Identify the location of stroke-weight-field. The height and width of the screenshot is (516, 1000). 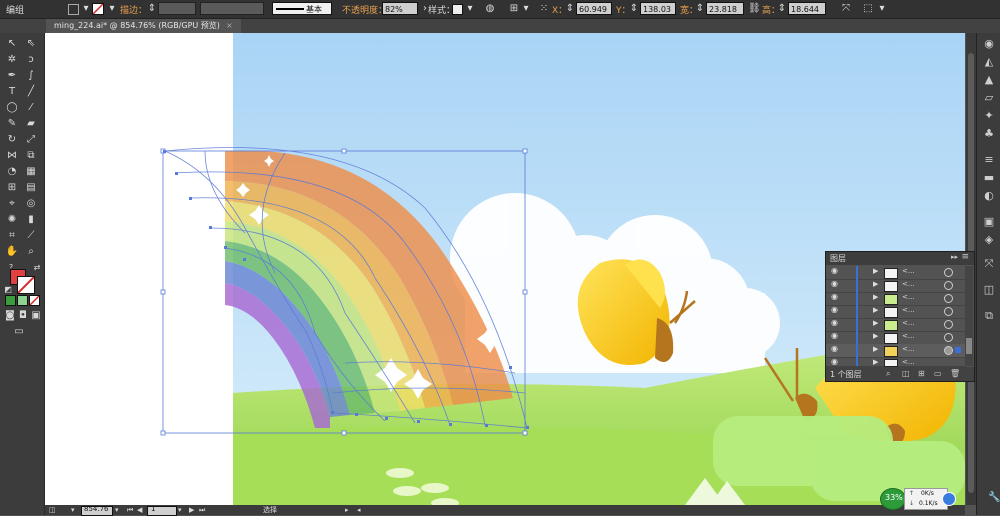
(177, 8).